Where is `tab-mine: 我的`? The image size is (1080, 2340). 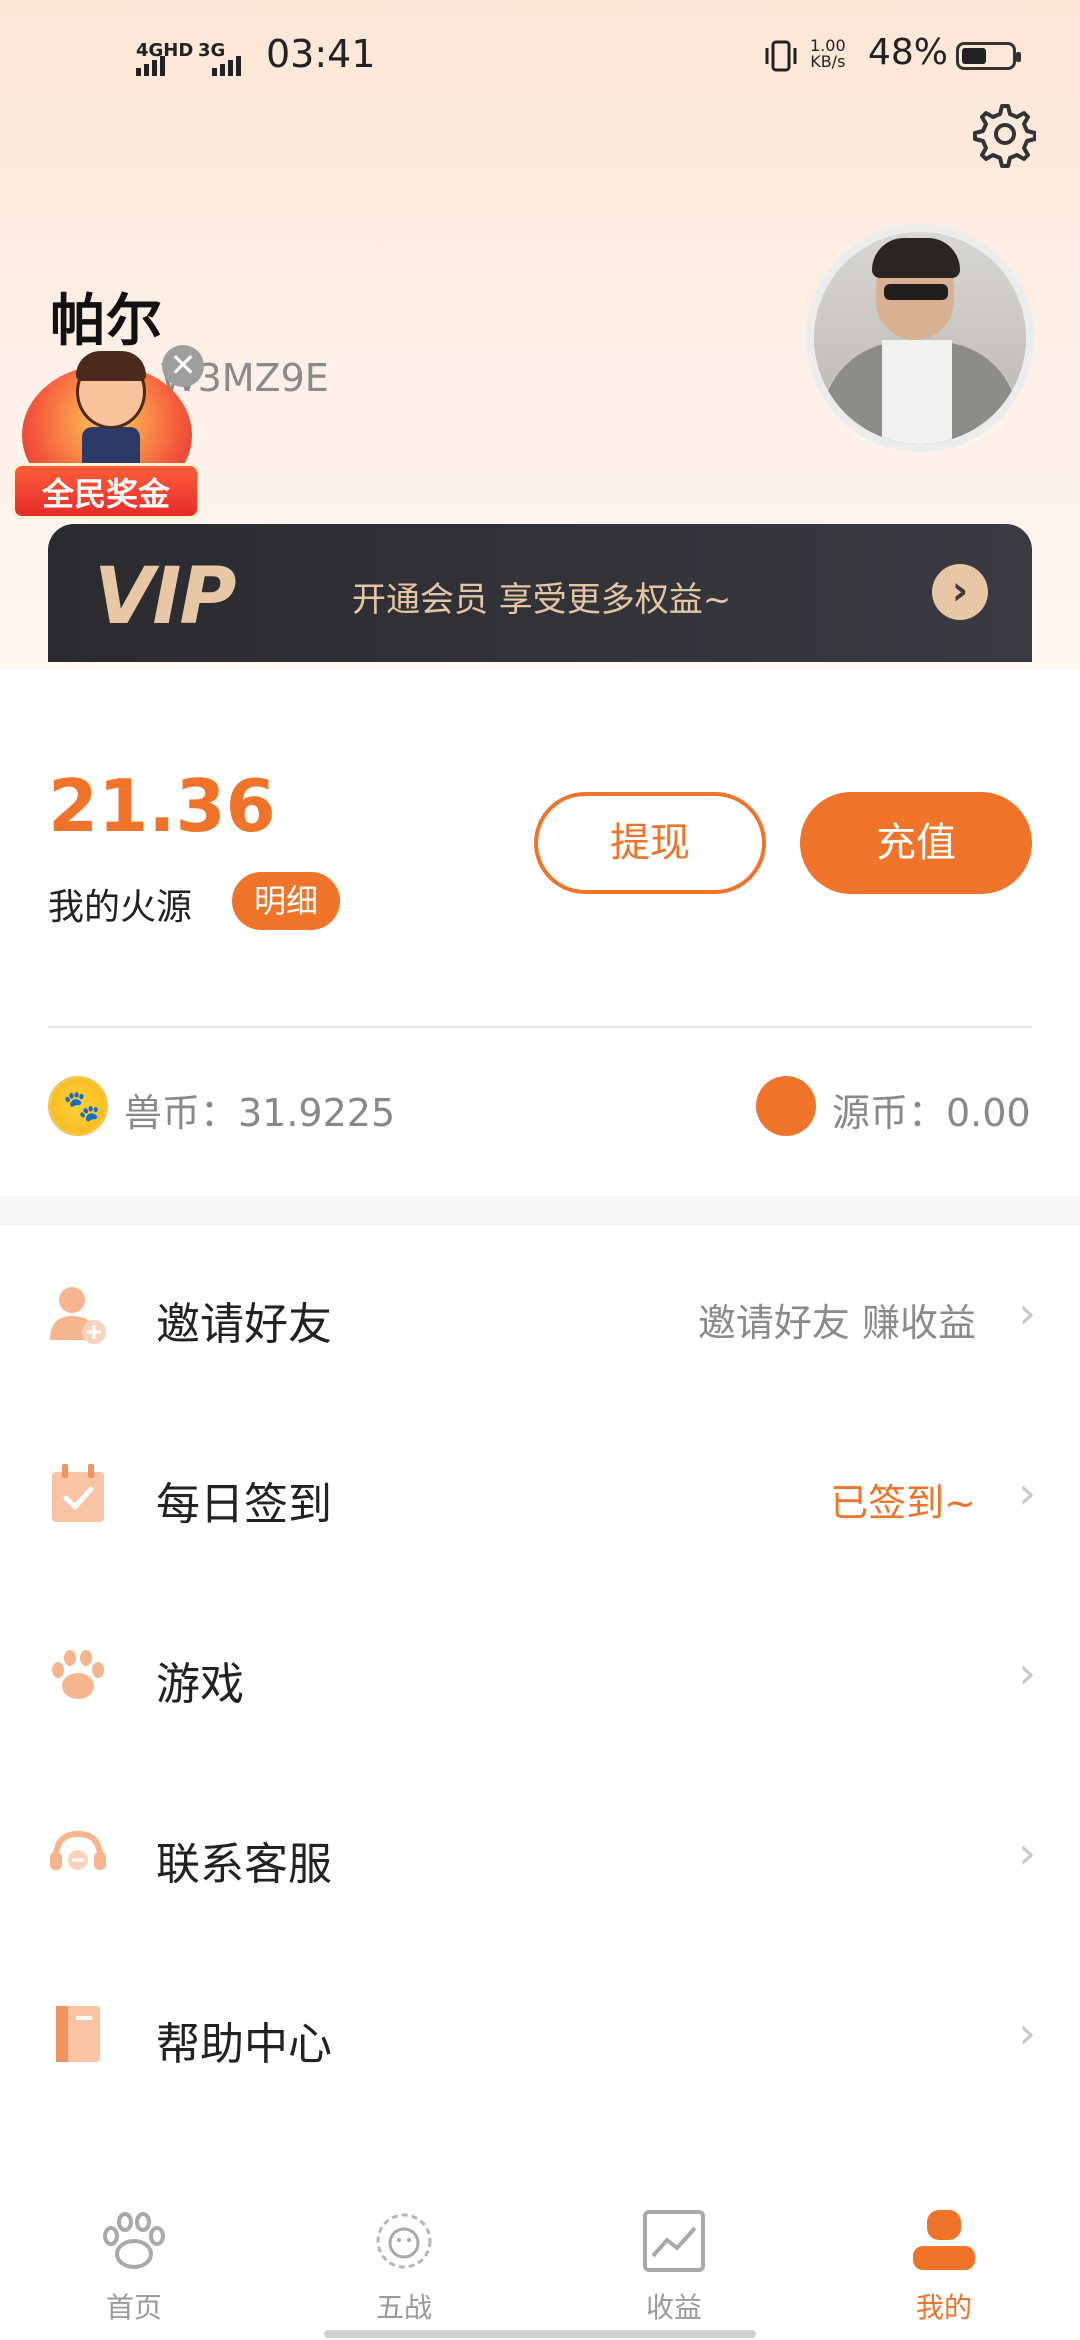 tab-mine: 我的 is located at coordinates (944, 2268).